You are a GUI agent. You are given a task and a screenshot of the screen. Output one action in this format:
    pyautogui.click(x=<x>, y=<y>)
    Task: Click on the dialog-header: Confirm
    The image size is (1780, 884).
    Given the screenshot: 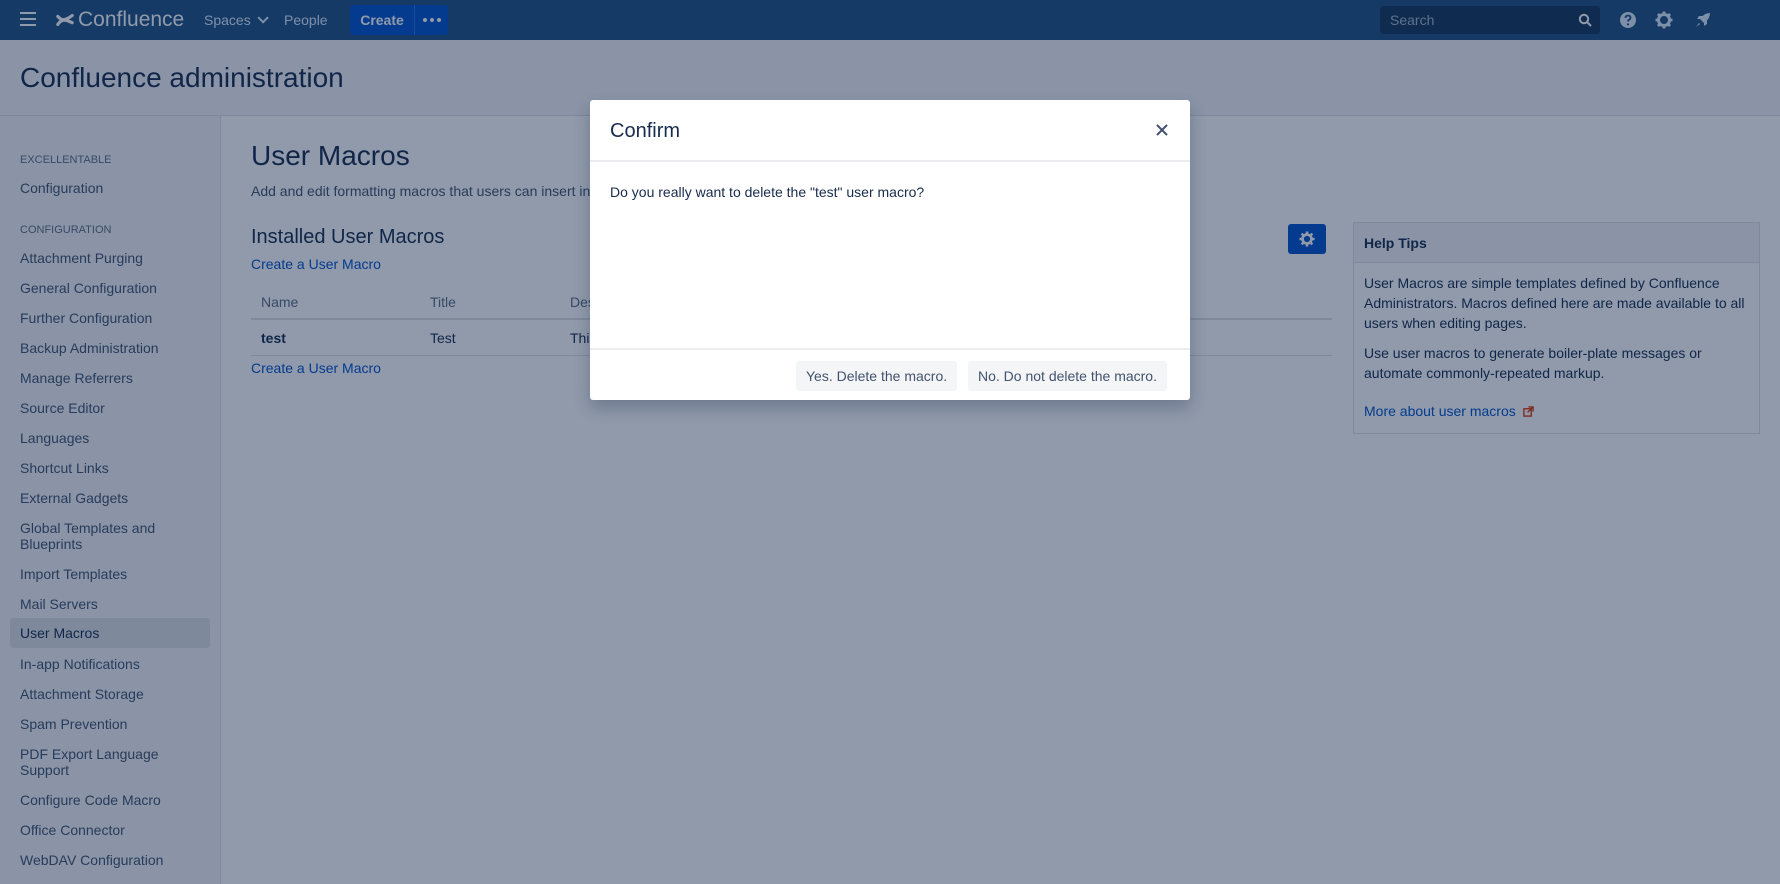 What is the action you would take?
    pyautogui.click(x=890, y=131)
    